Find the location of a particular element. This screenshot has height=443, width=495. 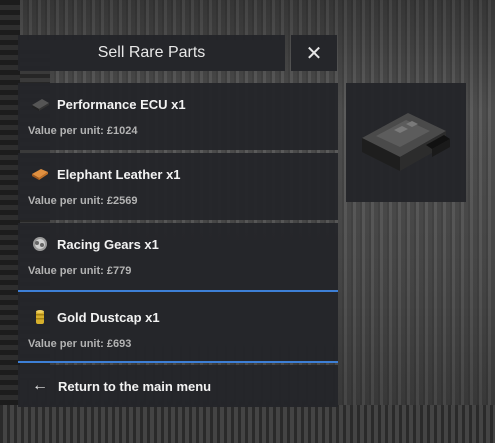

arrow-left-icon: ← is located at coordinates (40, 385).